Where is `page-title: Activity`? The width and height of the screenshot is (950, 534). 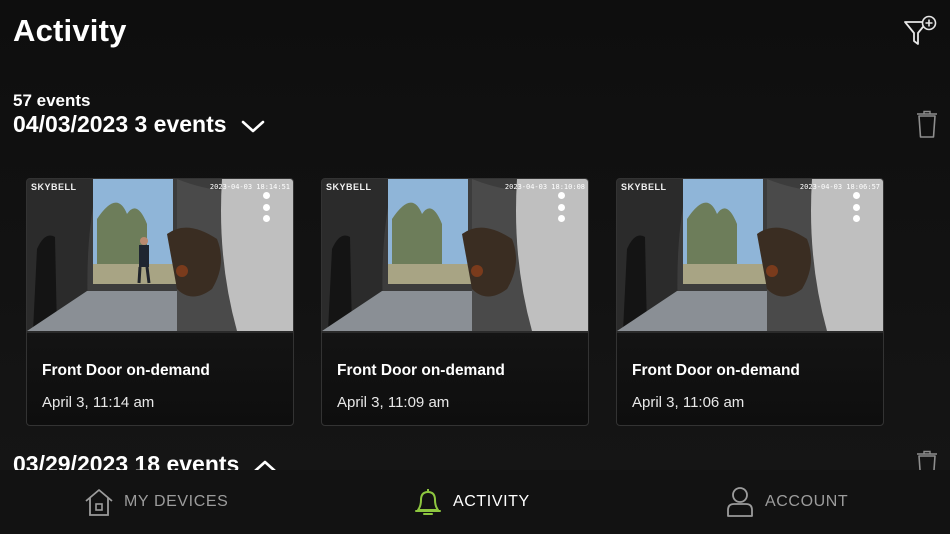
page-title: Activity is located at coordinates (70, 30).